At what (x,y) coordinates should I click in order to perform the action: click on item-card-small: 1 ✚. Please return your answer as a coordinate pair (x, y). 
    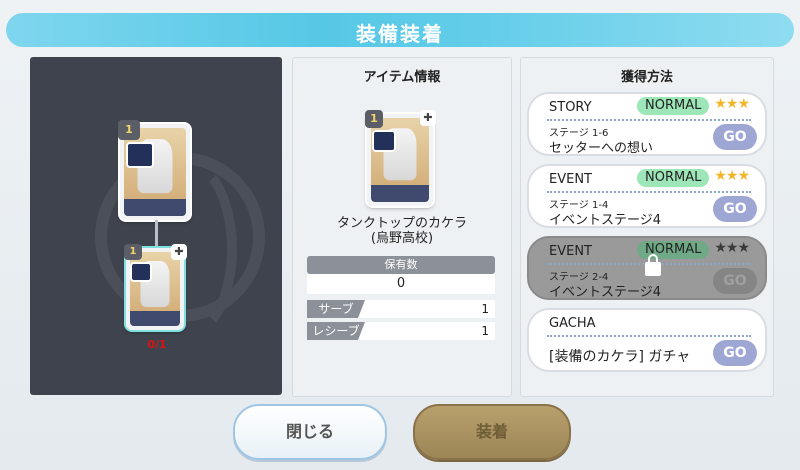
    Looking at the image, I should click on (155, 287).